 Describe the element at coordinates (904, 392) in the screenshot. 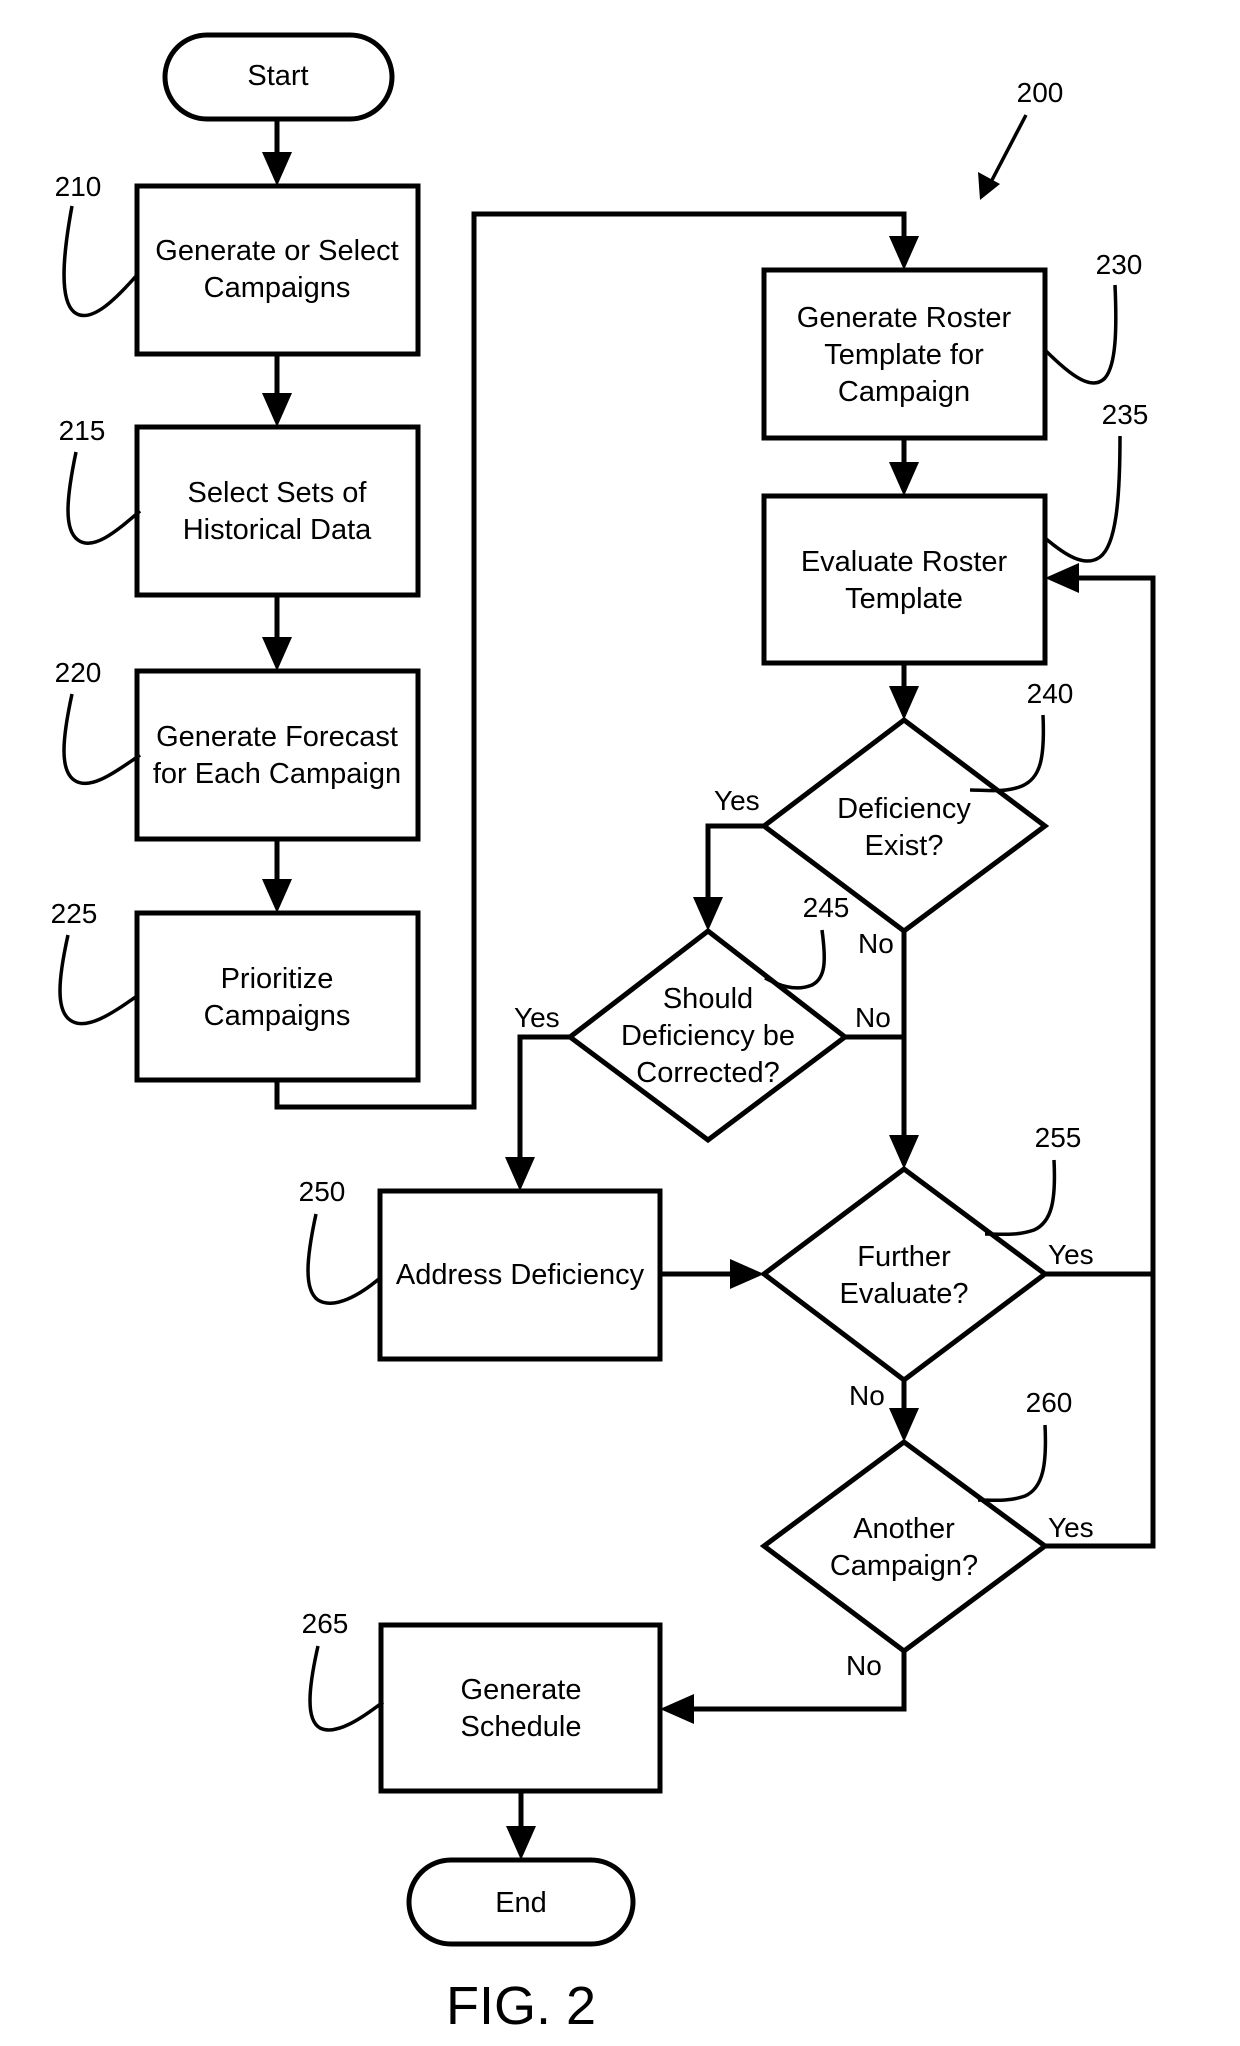

I see `node-text: Campaign` at that location.